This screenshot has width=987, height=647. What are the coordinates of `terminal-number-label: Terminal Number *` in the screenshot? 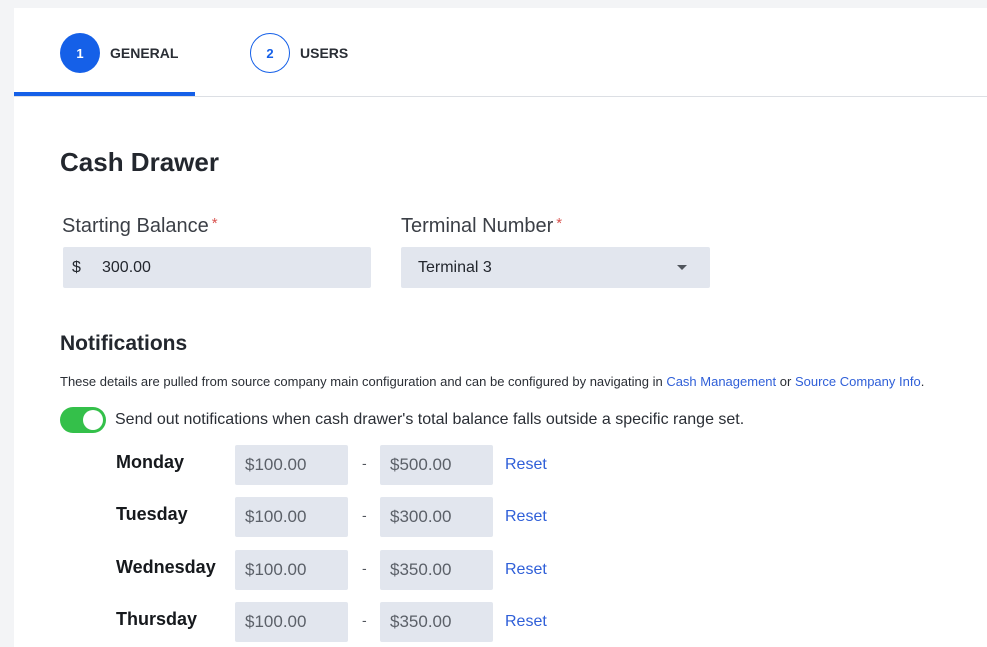 It's located at (482, 226).